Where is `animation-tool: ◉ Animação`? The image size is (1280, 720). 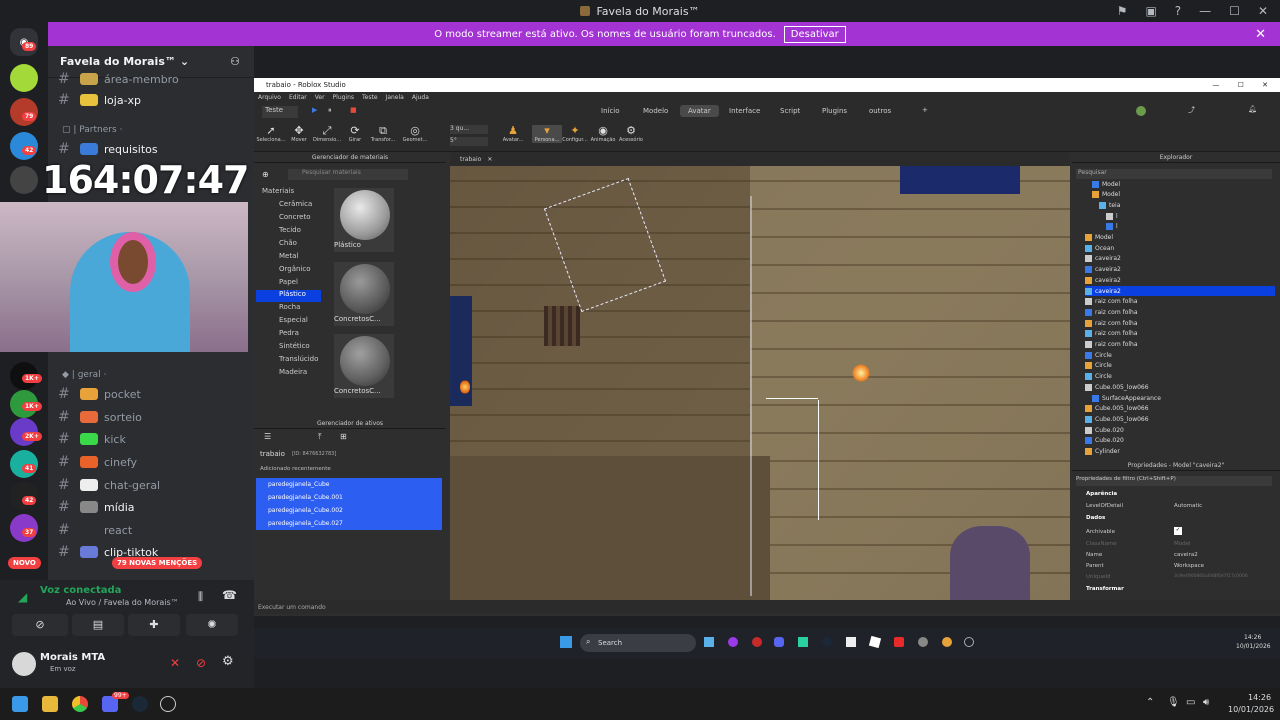 animation-tool: ◉ Animação is located at coordinates (603, 134).